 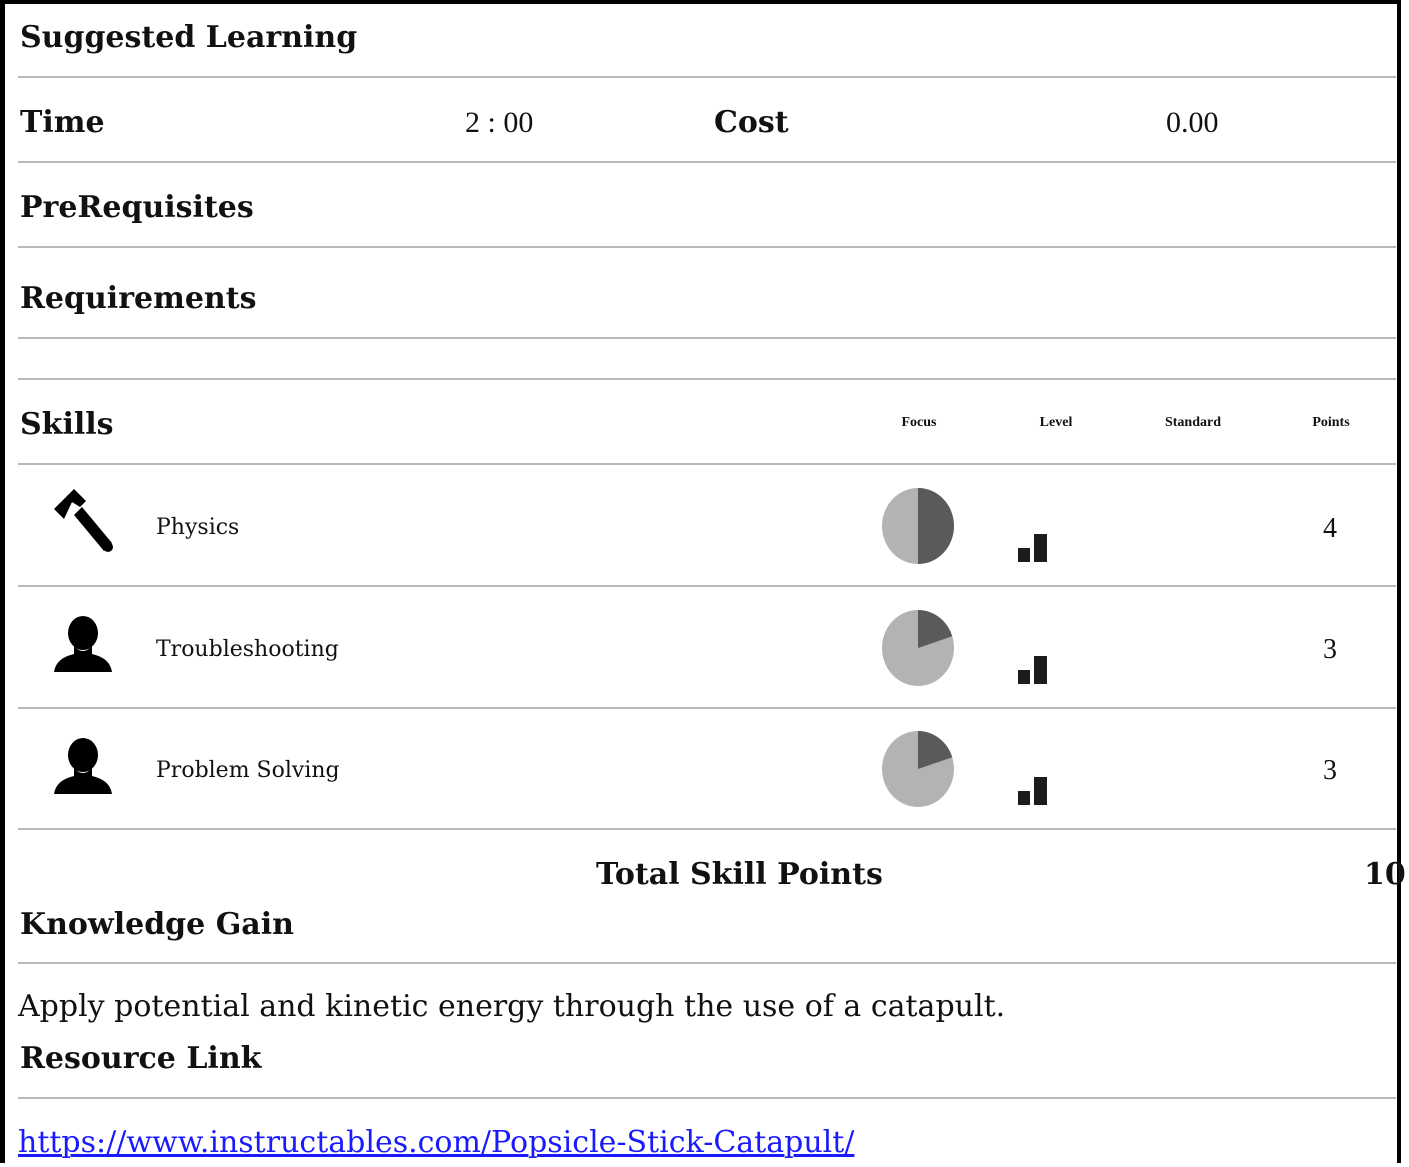 What do you see at coordinates (247, 649) in the screenshot?
I see `skill-name: Troubleshooting` at bounding box center [247, 649].